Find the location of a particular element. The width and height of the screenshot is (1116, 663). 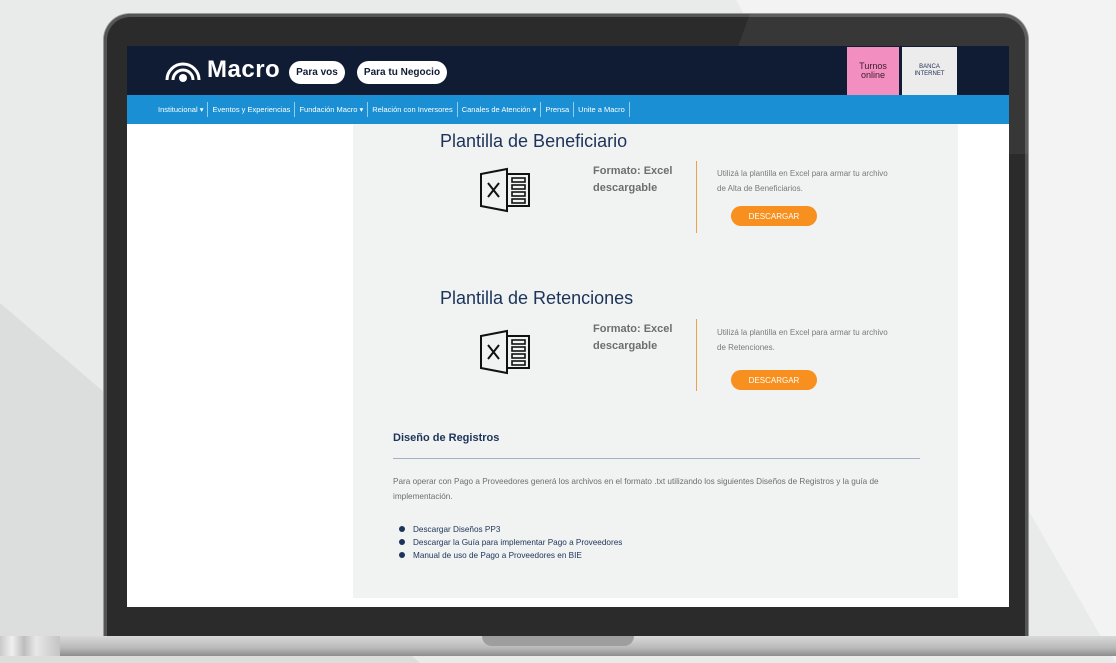

nav-item-inversores: Relación con Inversores is located at coordinates (413, 109).